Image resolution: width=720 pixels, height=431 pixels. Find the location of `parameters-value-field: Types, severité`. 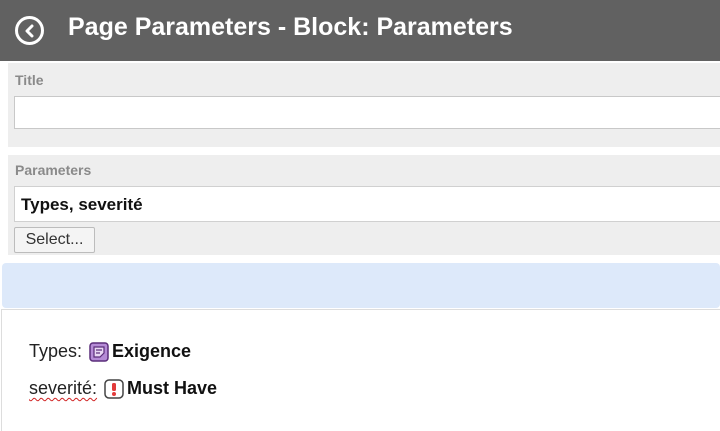

parameters-value-field: Types, severité is located at coordinates (367, 204).